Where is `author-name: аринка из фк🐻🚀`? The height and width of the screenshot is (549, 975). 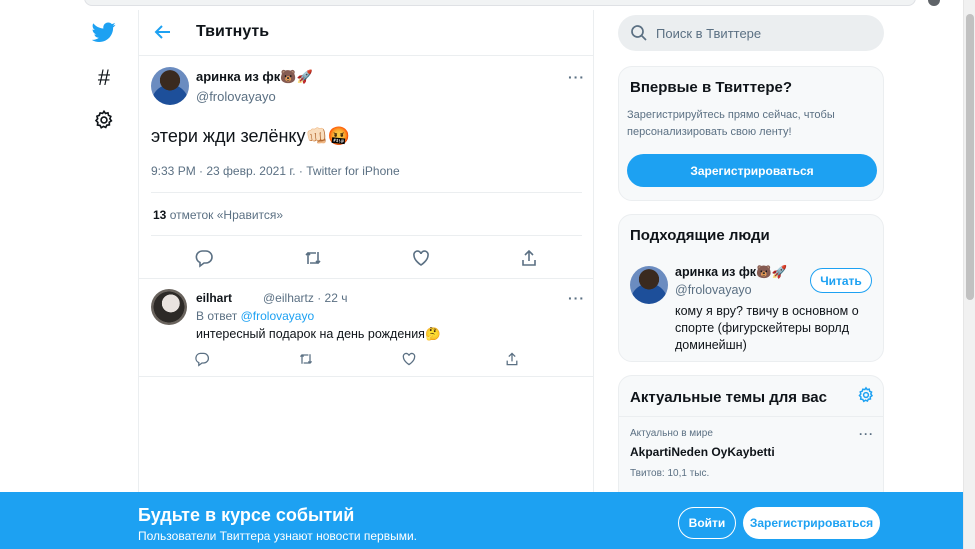
author-name: аринка из фк🐻🚀 is located at coordinates (254, 77).